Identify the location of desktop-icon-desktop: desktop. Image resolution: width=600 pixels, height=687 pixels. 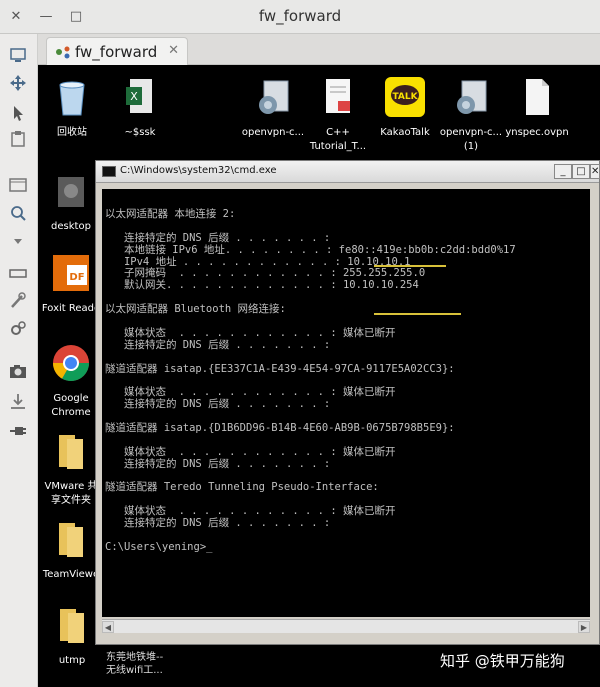
(71, 202).